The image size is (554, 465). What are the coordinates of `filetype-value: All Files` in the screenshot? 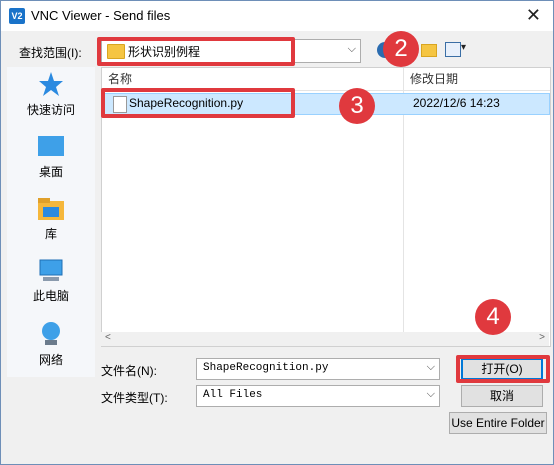 It's located at (233, 395).